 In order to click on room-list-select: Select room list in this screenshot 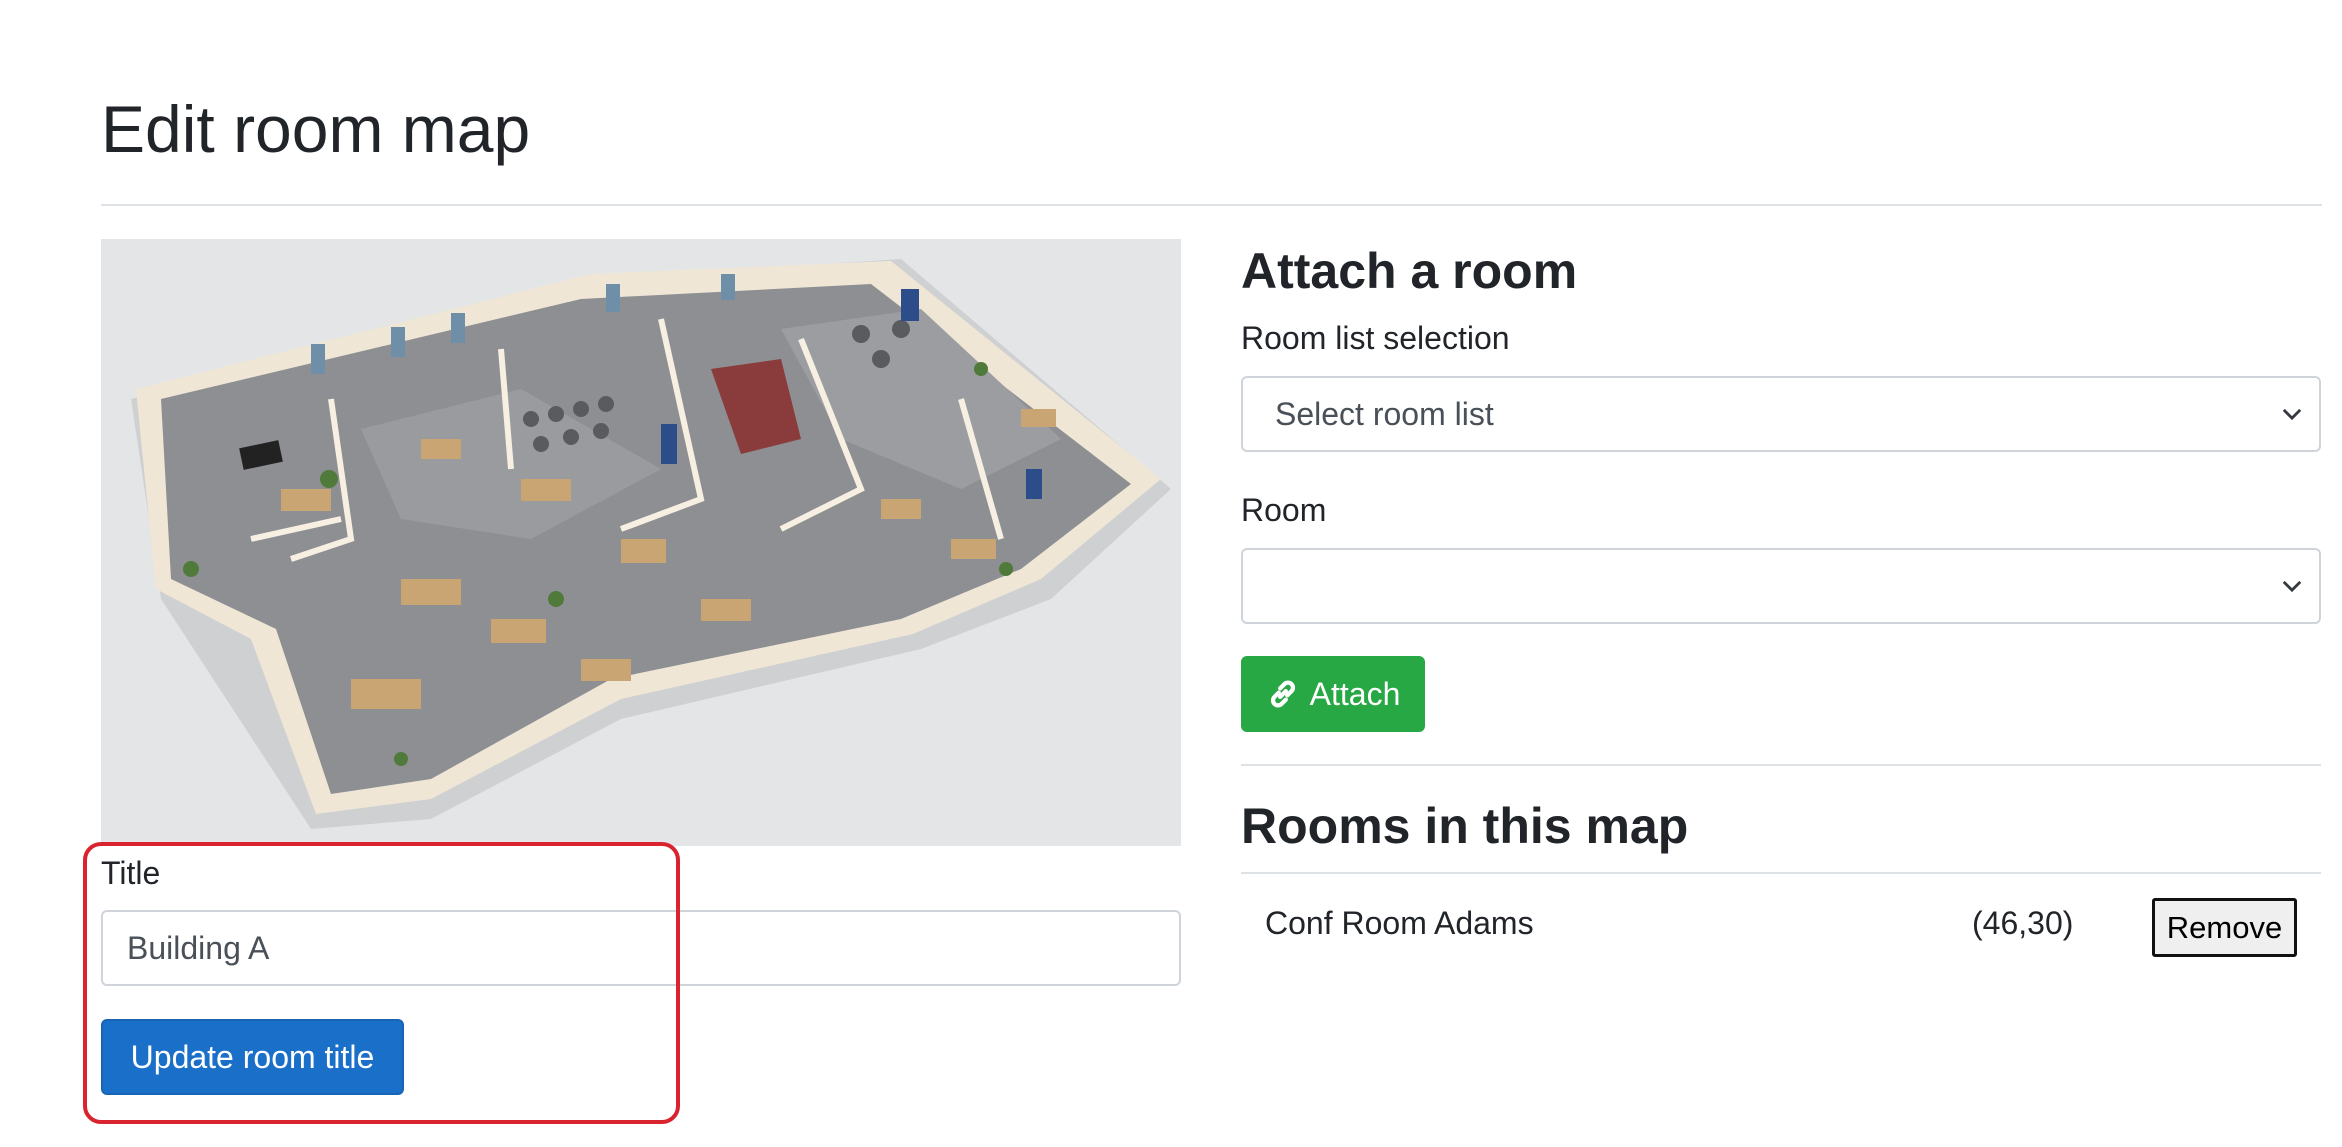, I will do `click(1781, 414)`.